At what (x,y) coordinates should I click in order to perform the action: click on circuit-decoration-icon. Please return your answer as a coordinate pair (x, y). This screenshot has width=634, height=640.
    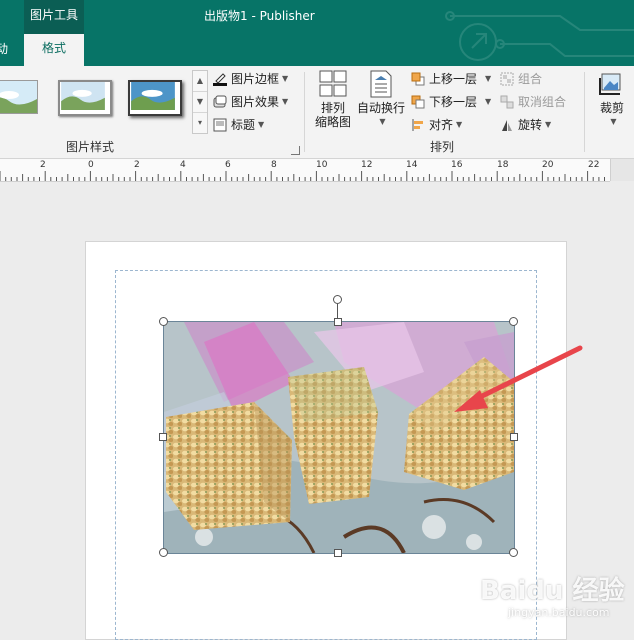
    Looking at the image, I should click on (539, 36).